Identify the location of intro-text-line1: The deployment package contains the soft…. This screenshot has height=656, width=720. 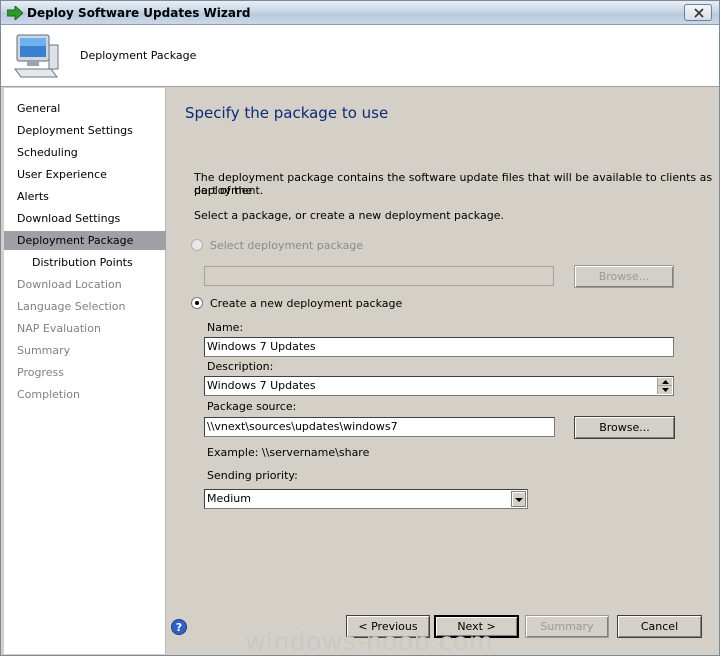
(453, 184).